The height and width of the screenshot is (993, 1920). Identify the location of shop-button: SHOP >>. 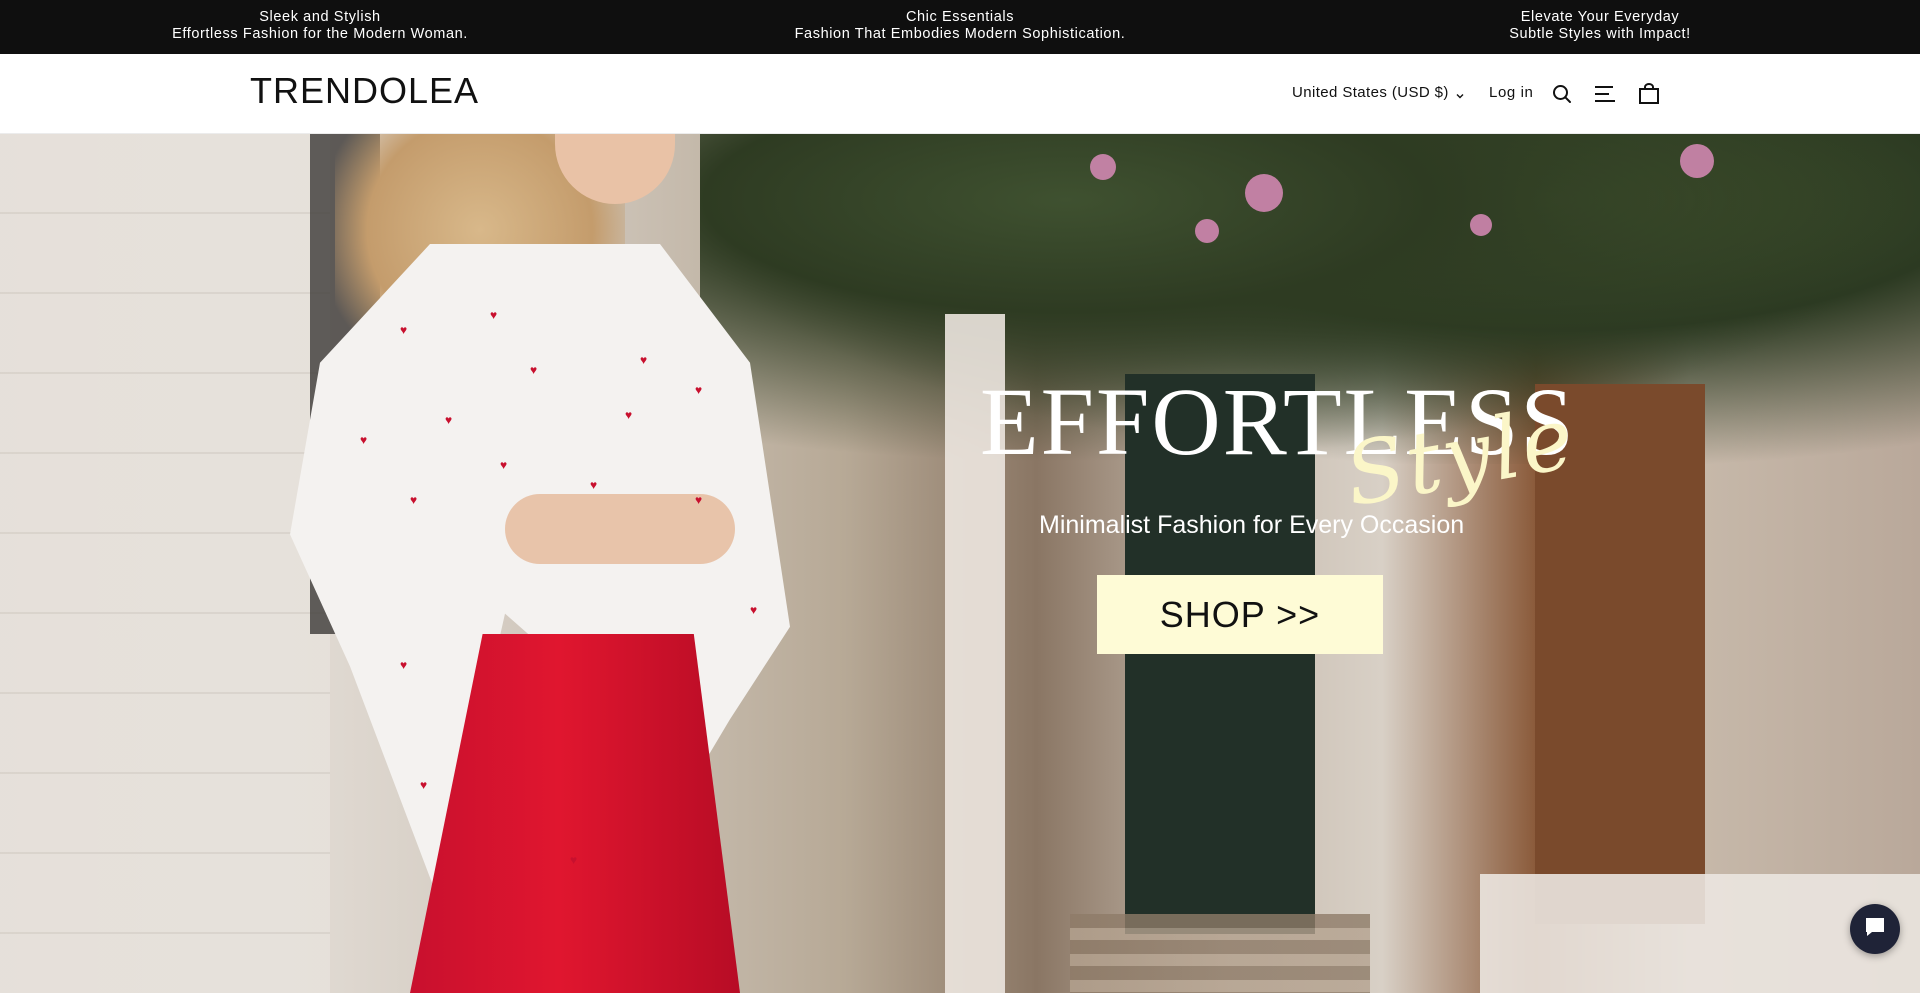
(1240, 614).